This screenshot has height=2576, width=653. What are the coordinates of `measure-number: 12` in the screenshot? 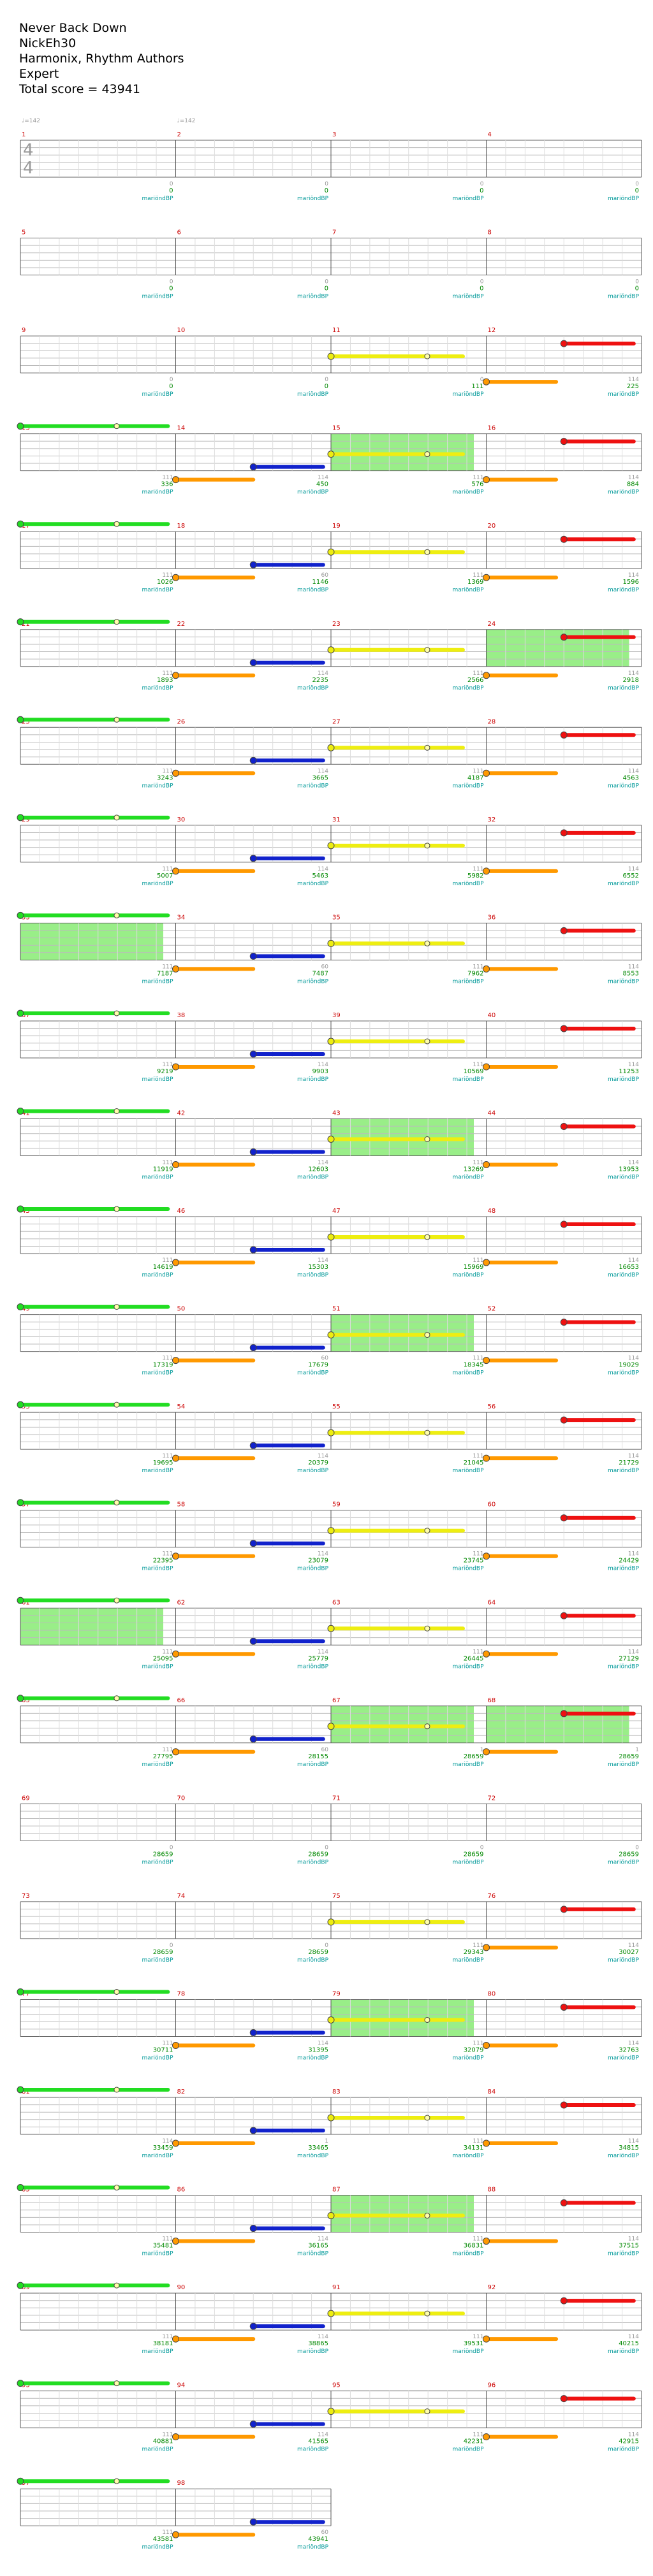 It's located at (492, 330).